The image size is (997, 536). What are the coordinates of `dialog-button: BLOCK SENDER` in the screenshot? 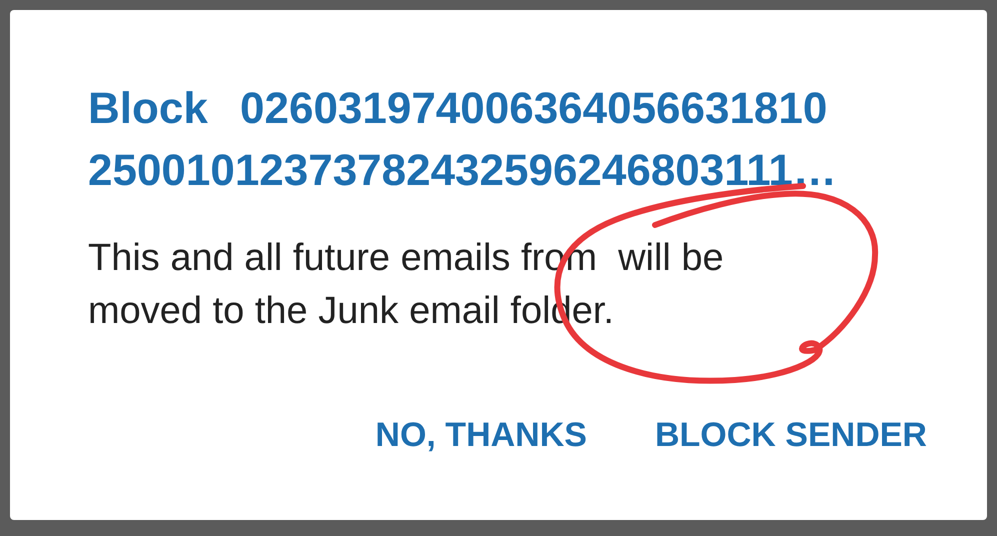 It's located at (790, 435).